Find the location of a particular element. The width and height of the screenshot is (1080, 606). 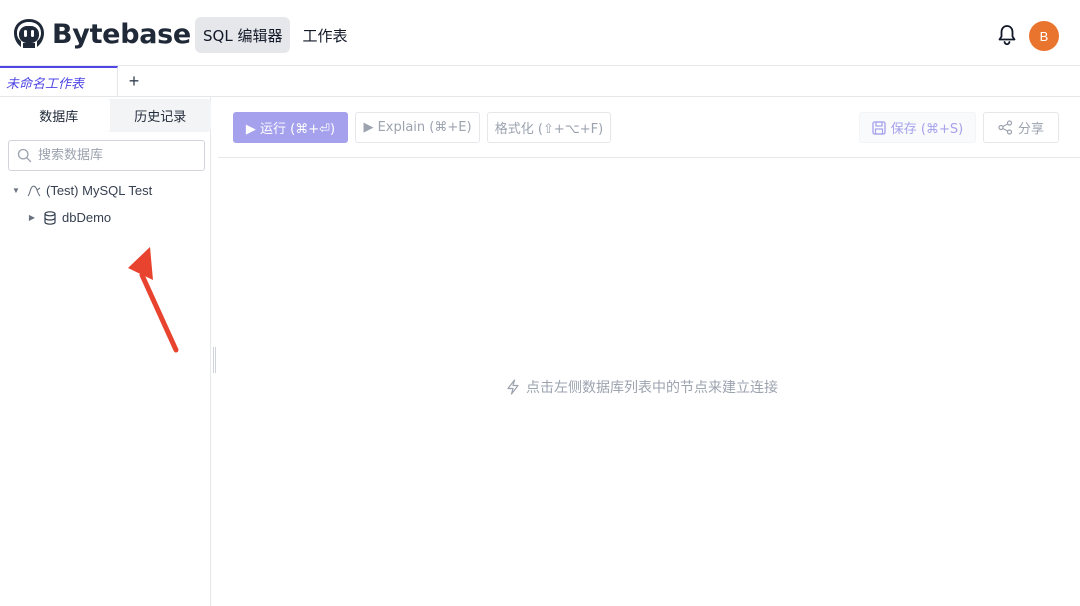

database-tree: ▼ (Test) MySQL Test ▶ dbDemo is located at coordinates (105, 204).